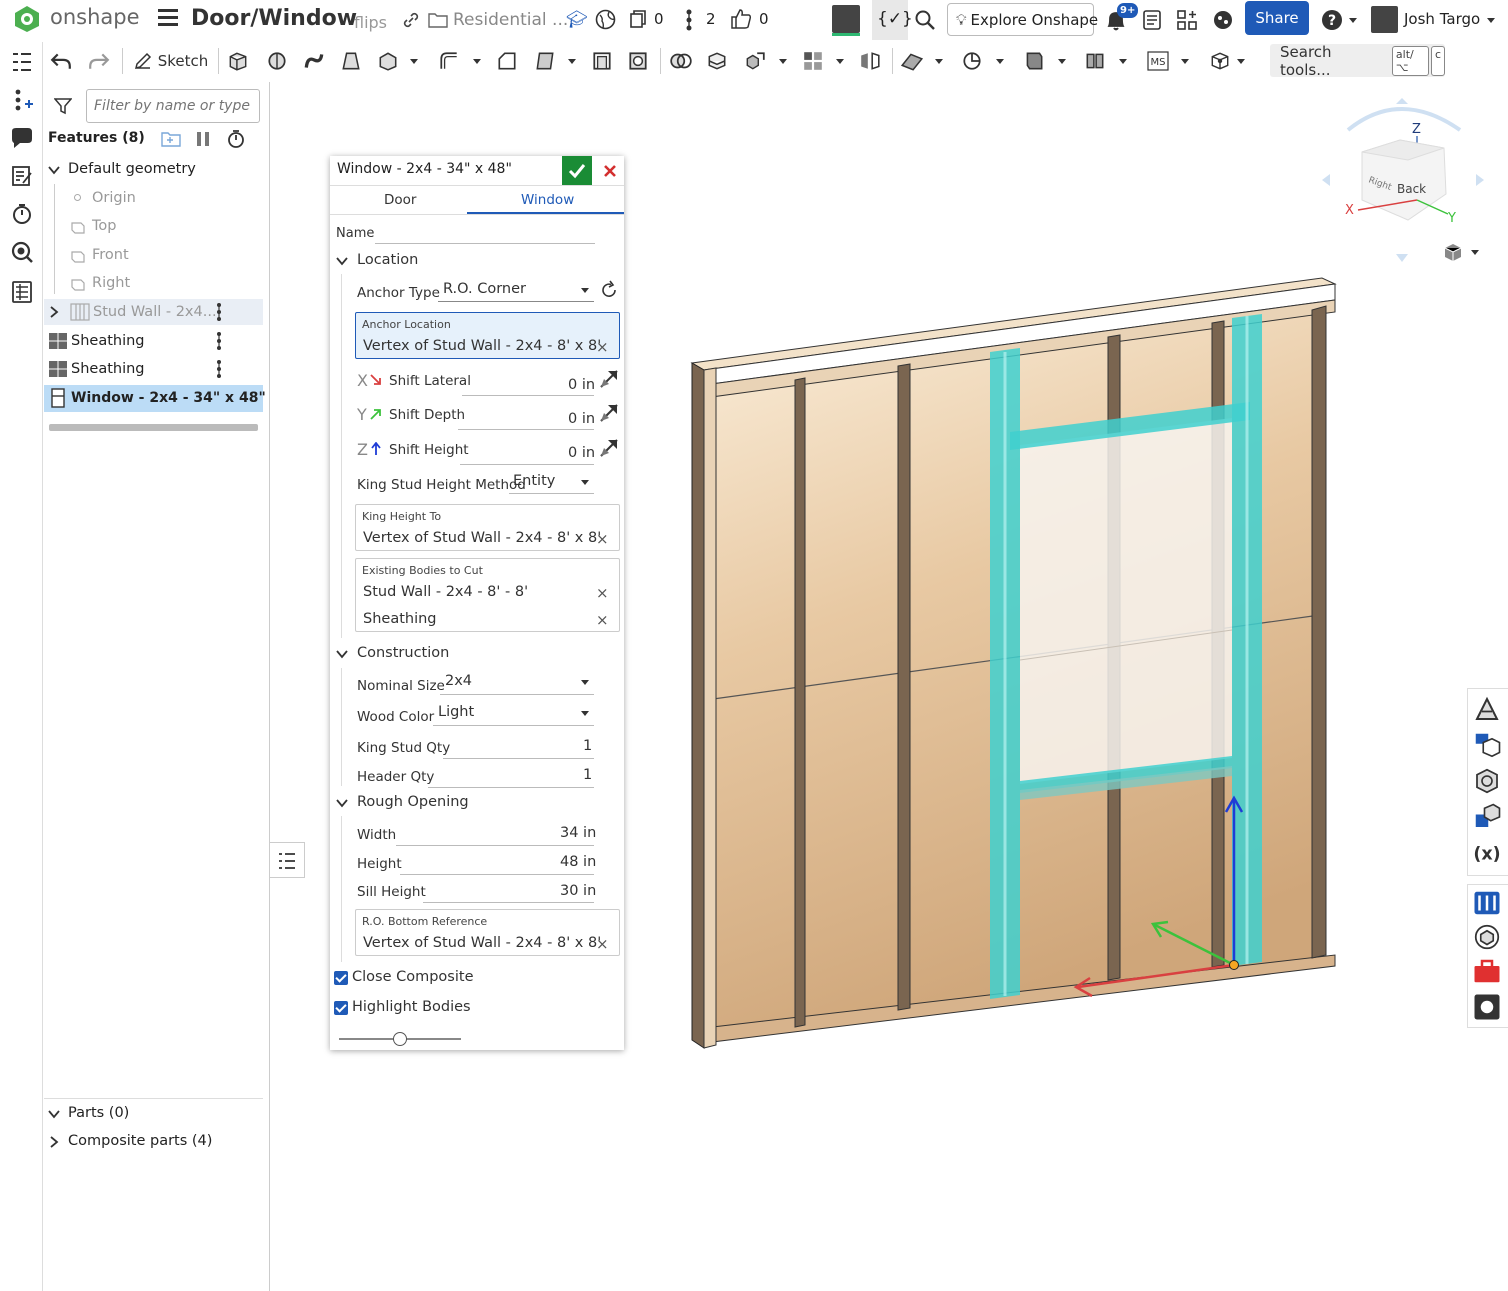 The image size is (1508, 1291). Describe the element at coordinates (22, 214) in the screenshot. I see `history-stopwatch-icon` at that location.